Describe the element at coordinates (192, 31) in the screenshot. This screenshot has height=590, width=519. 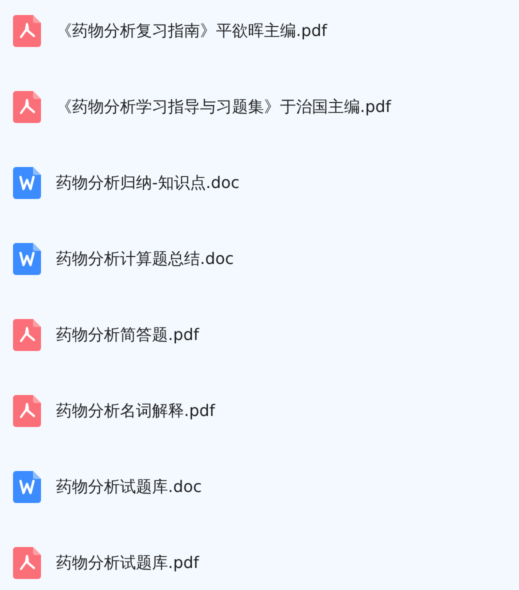
I see `file-name: 《药物分析复习指南》平欲晖主编.pdf` at that location.